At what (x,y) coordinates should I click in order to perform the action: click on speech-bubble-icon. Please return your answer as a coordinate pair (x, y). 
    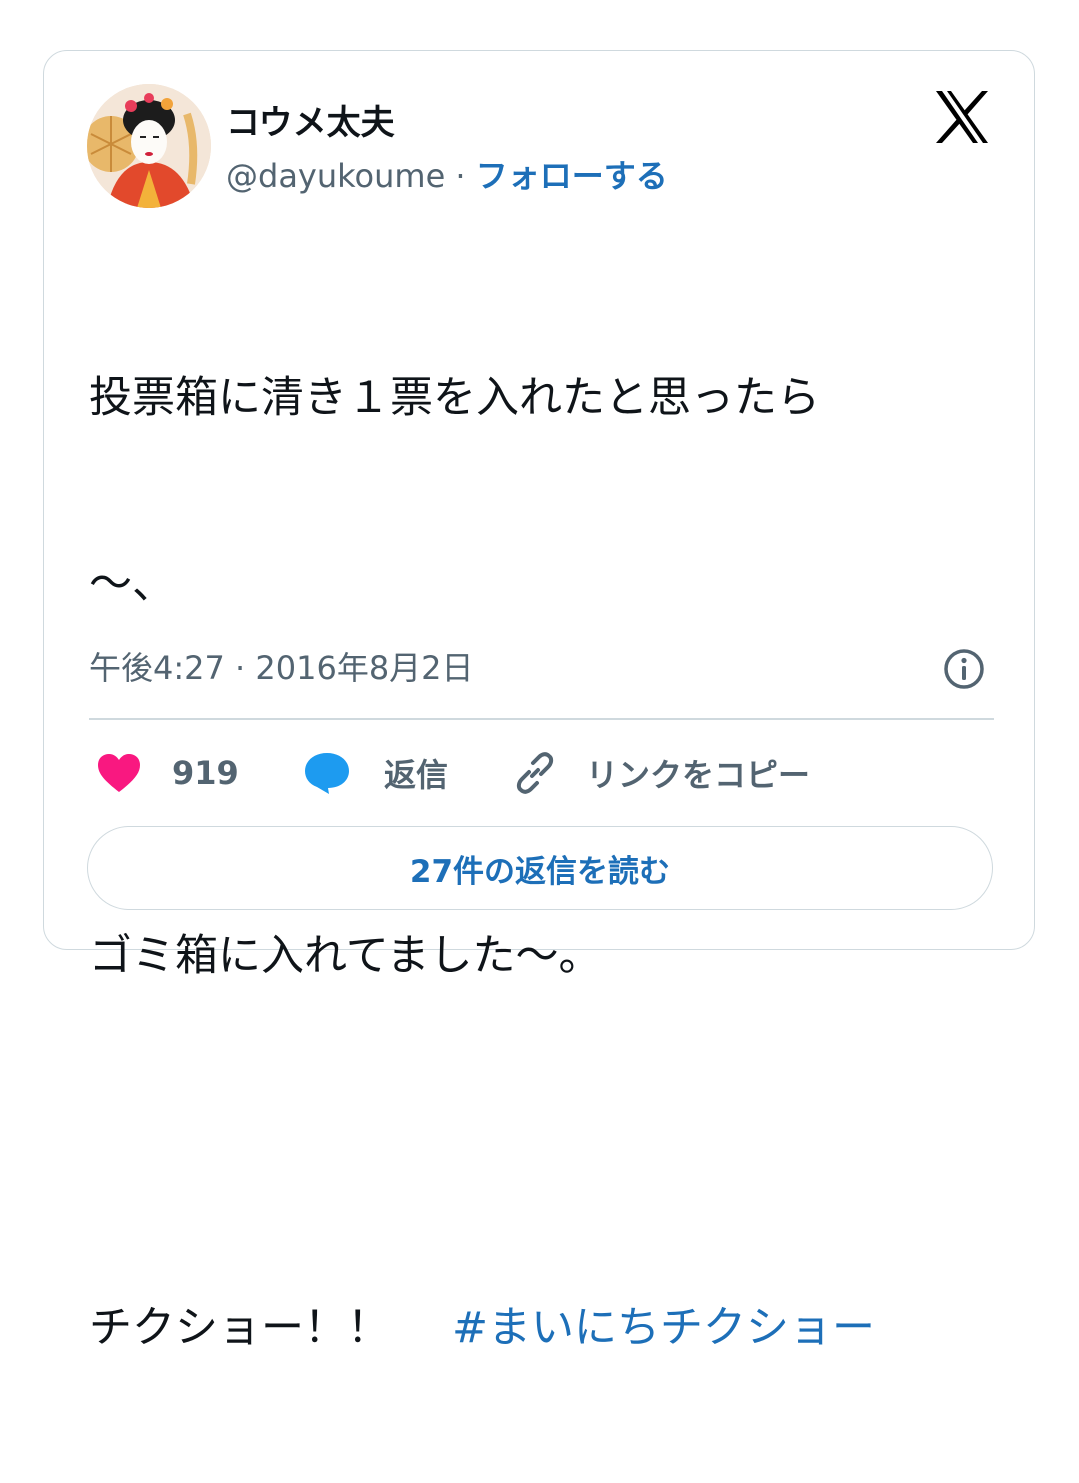
    Looking at the image, I should click on (327, 773).